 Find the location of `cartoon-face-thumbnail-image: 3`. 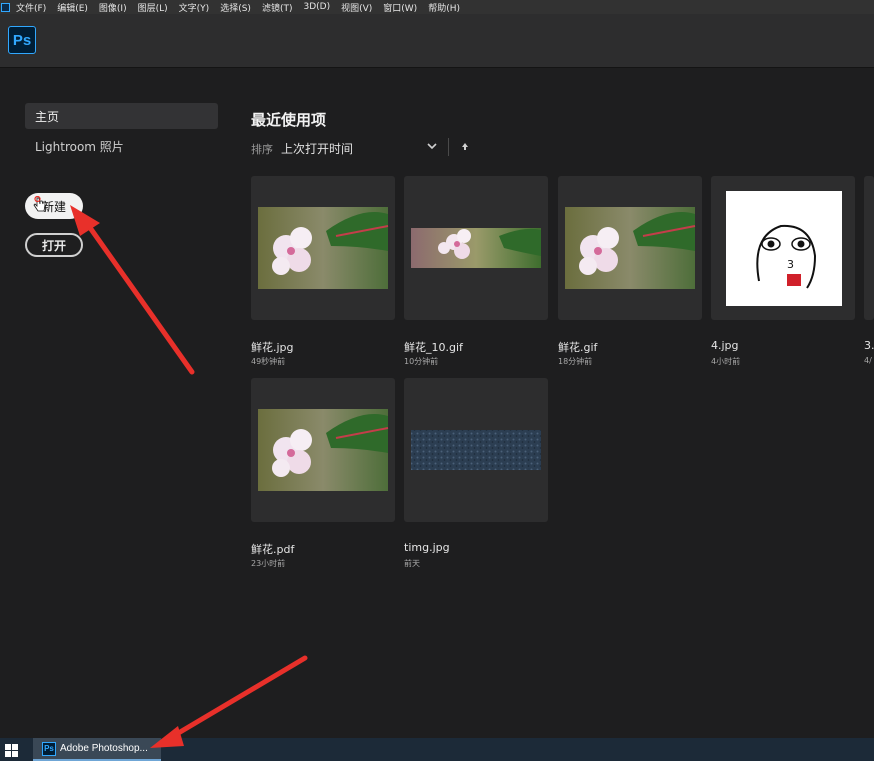

cartoon-face-thumbnail-image: 3 is located at coordinates (784, 248).